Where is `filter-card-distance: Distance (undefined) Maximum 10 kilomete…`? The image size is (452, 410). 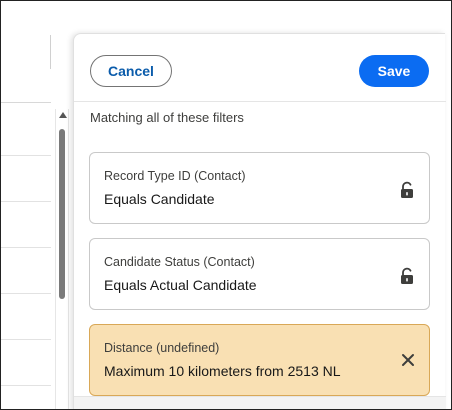 filter-card-distance: Distance (undefined) Maximum 10 kilomete… is located at coordinates (259, 360).